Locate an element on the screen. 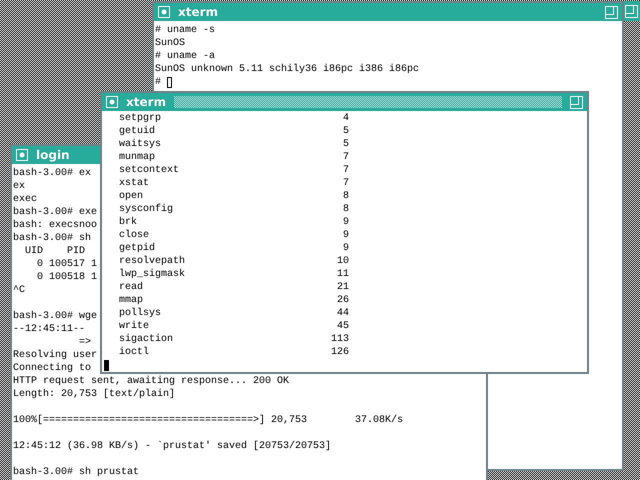 The width and height of the screenshot is (640, 480). terminal-line: SunOS unknown 5.11 schily36 i86pc i386 i86pc is located at coordinates (287, 69).